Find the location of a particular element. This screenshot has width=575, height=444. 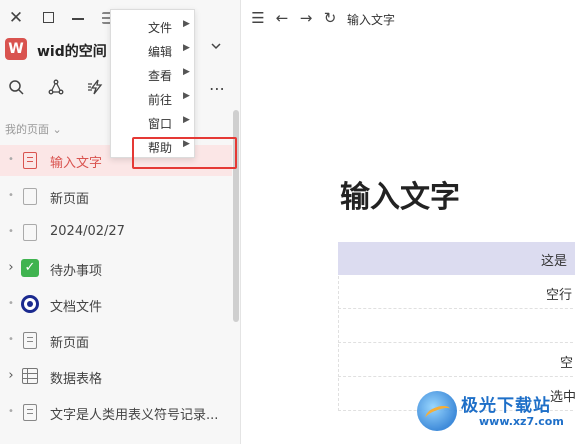

menu-item-file: 文件 ▶ is located at coordinates (153, 27).